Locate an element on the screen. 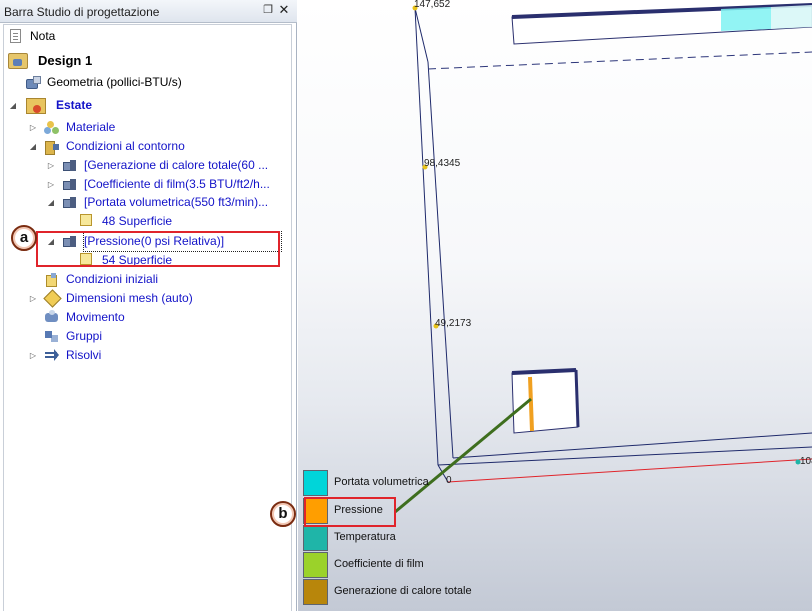 The height and width of the screenshot is (611, 812). legend-item: Generazione di calore totale is located at coordinates (403, 592).